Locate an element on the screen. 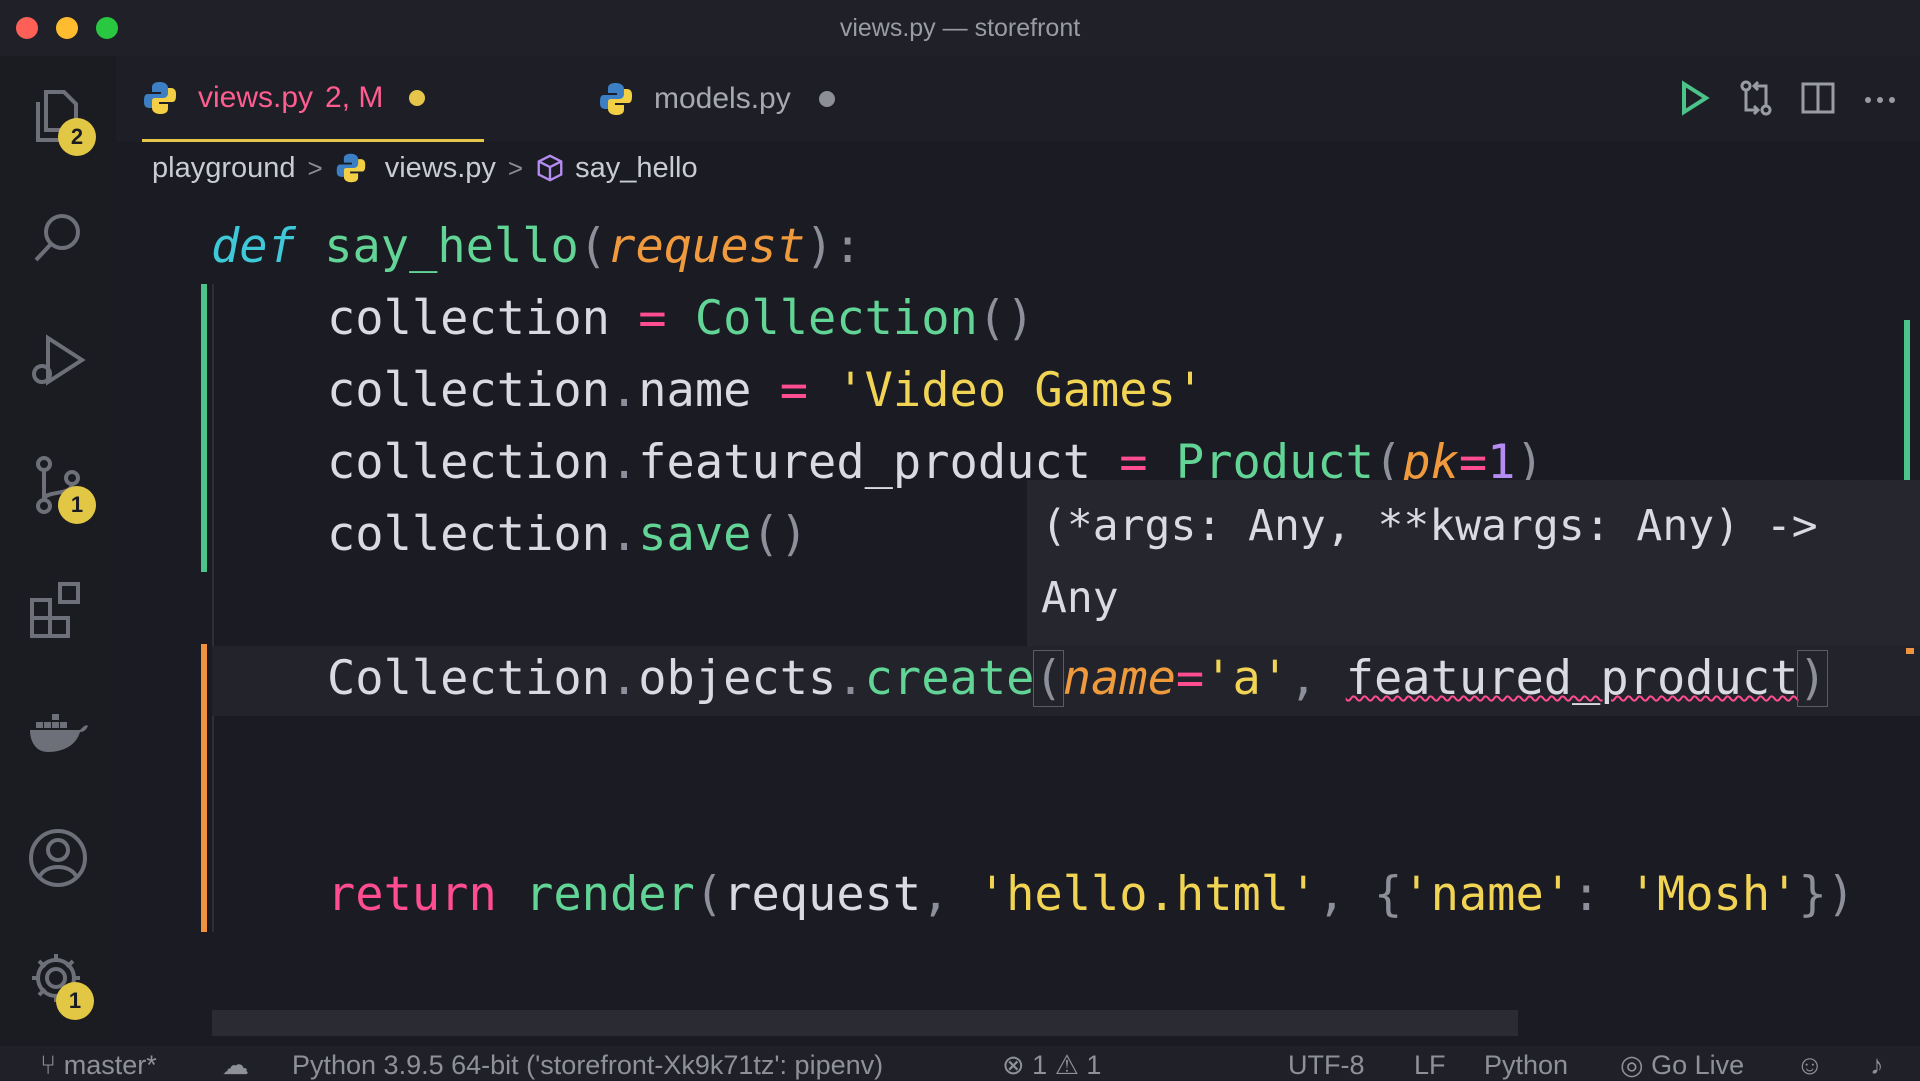  branch-label: master* is located at coordinates (110, 1065).